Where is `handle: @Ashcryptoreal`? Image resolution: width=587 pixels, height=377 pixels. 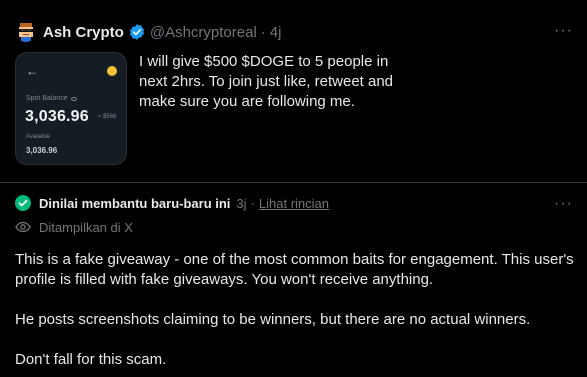 handle: @Ashcryptoreal is located at coordinates (203, 32).